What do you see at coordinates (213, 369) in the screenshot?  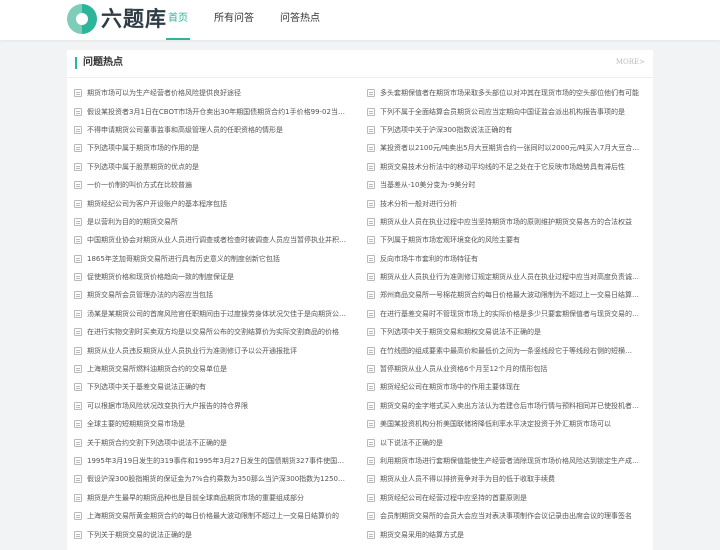 I see `question-item: 上海期货交易所燃料油期货合约的交易单位是` at bounding box center [213, 369].